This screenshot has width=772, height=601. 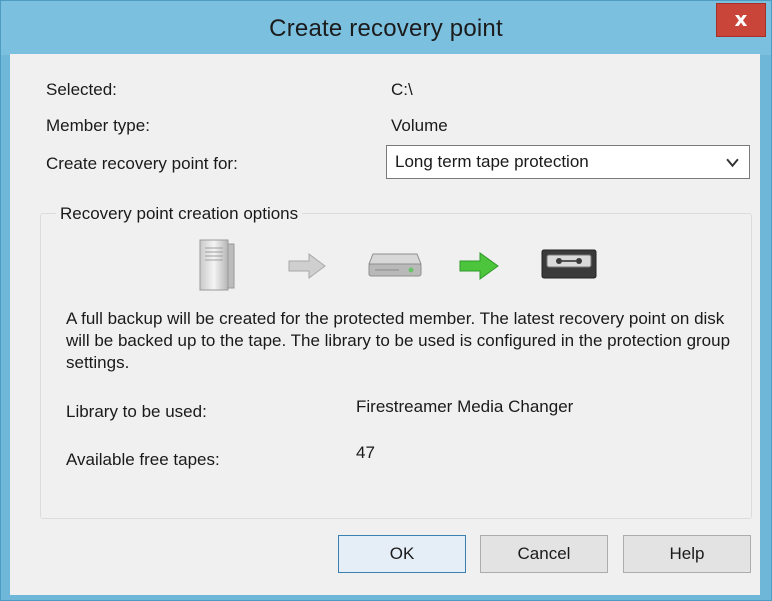 What do you see at coordinates (142, 163) in the screenshot?
I see `create-for-label: Create recovery point for:` at bounding box center [142, 163].